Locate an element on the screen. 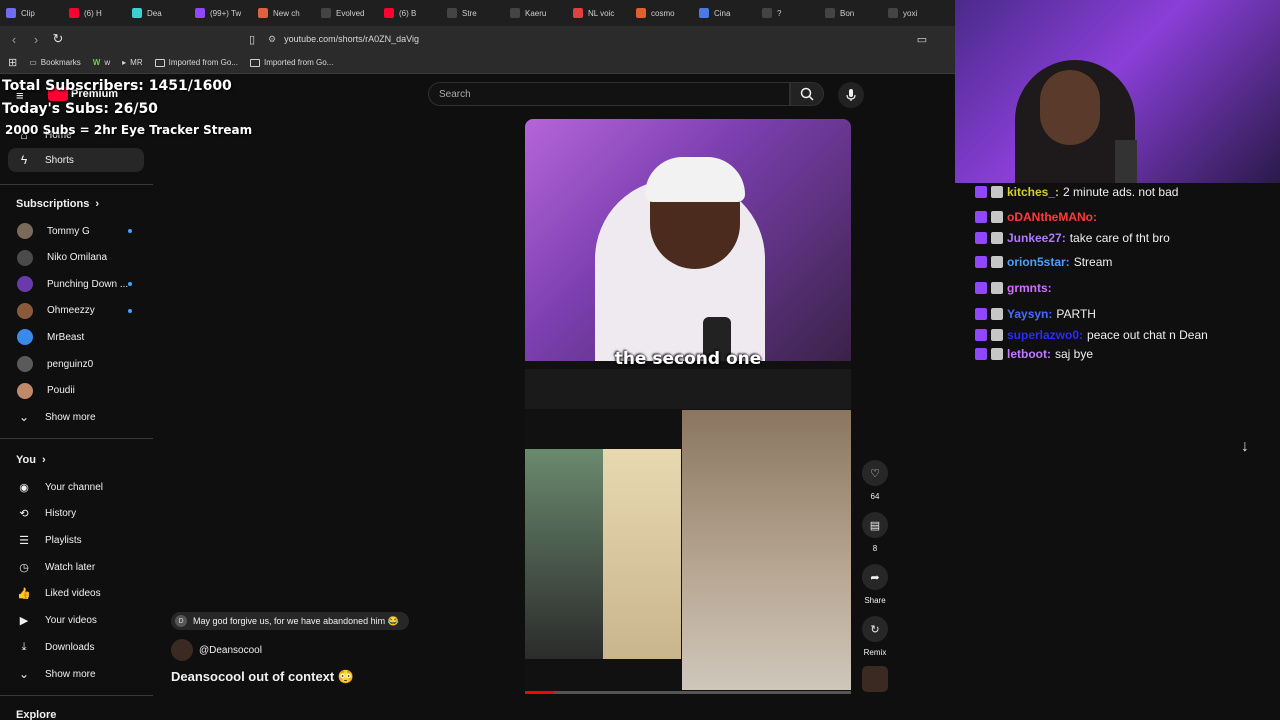  sidebar-item-history: ⟲ History is located at coordinates (76, 514).